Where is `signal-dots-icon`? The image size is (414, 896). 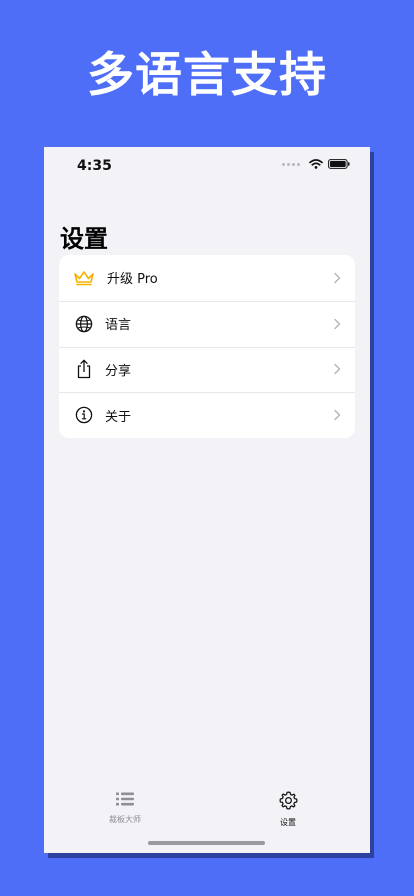 signal-dots-icon is located at coordinates (291, 164).